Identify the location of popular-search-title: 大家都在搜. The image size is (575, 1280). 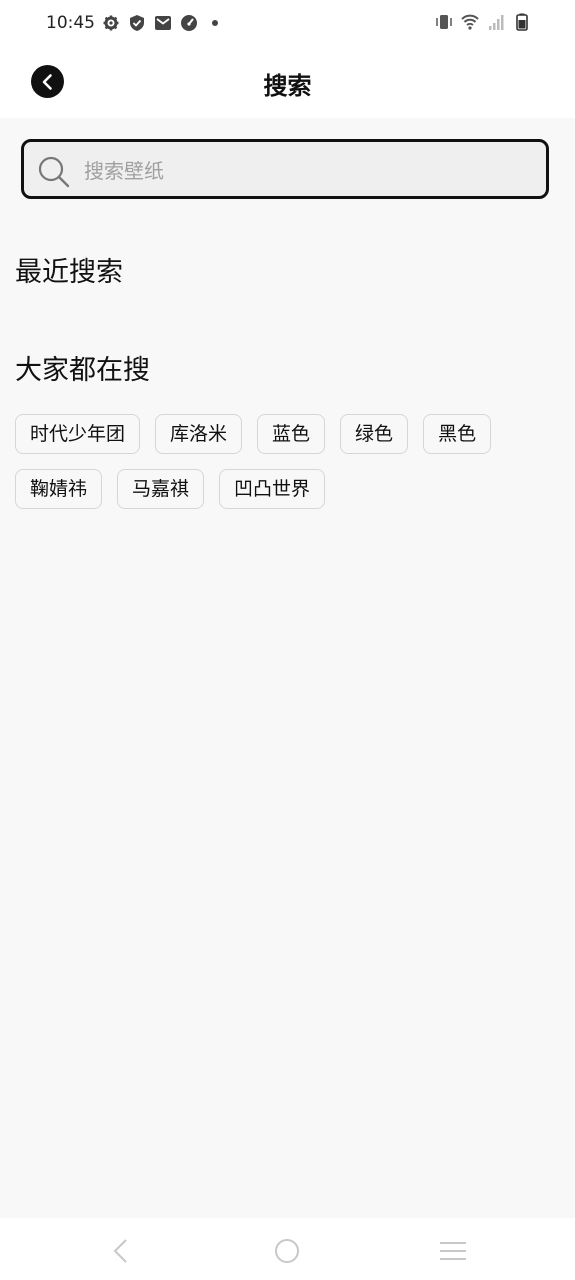
(82, 370).